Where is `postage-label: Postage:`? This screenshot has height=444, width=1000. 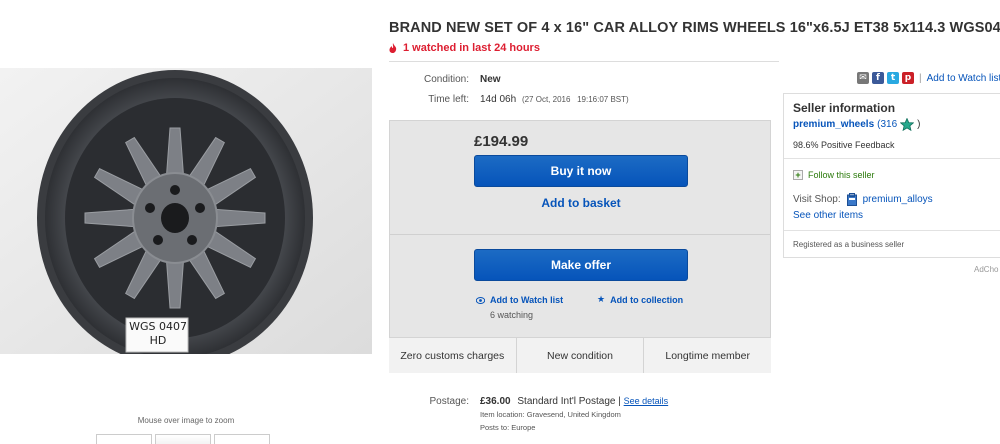
postage-label: Postage: is located at coordinates (449, 401).